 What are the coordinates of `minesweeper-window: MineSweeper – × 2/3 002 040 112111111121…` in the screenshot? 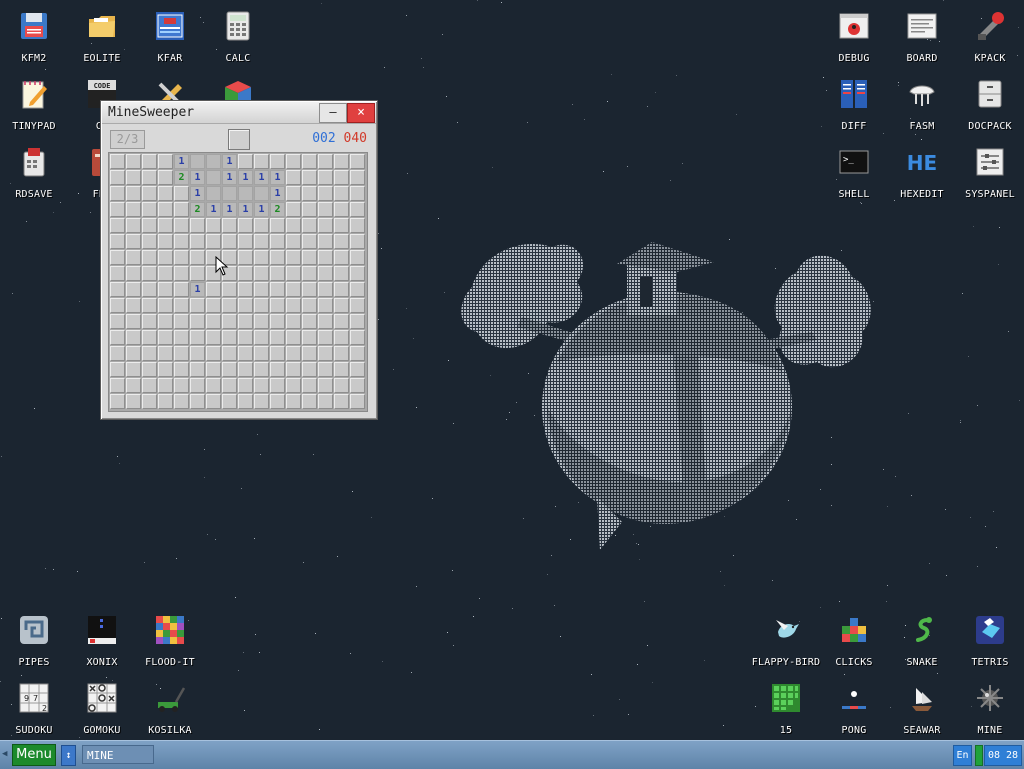 It's located at (239, 260).